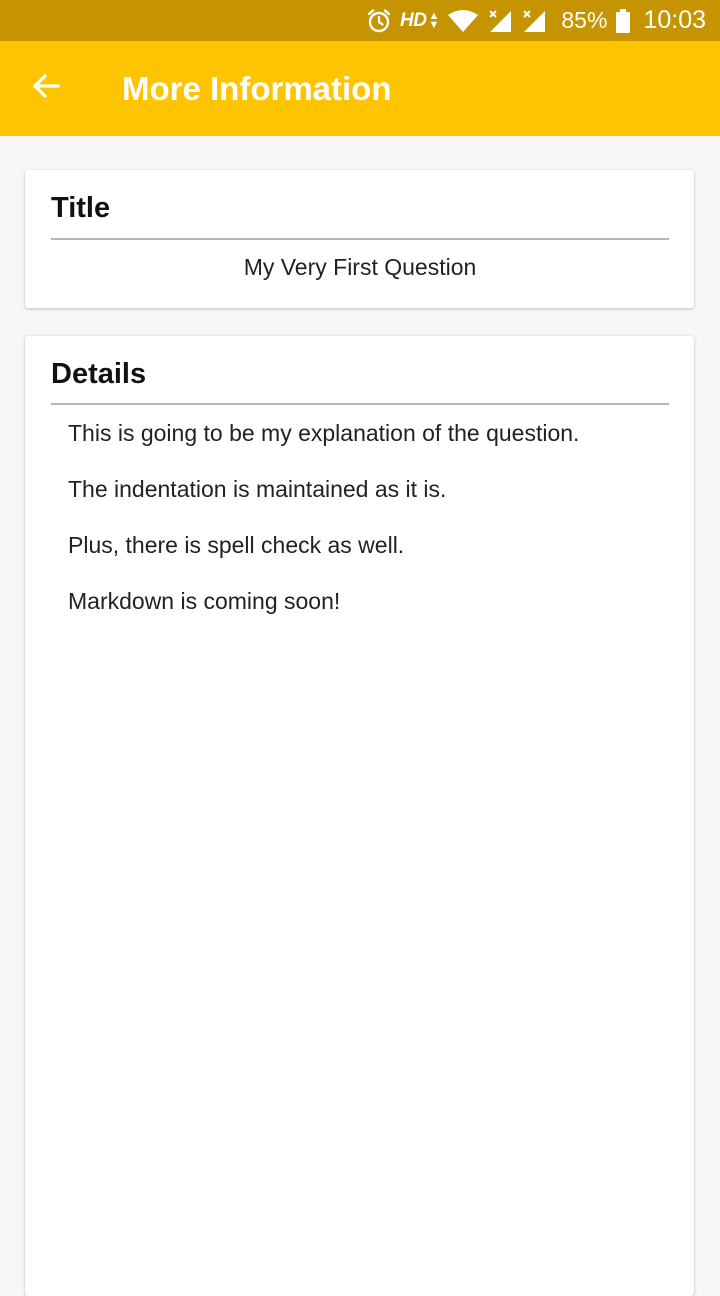 The width and height of the screenshot is (720, 1296). I want to click on battery-icon, so click(623, 21).